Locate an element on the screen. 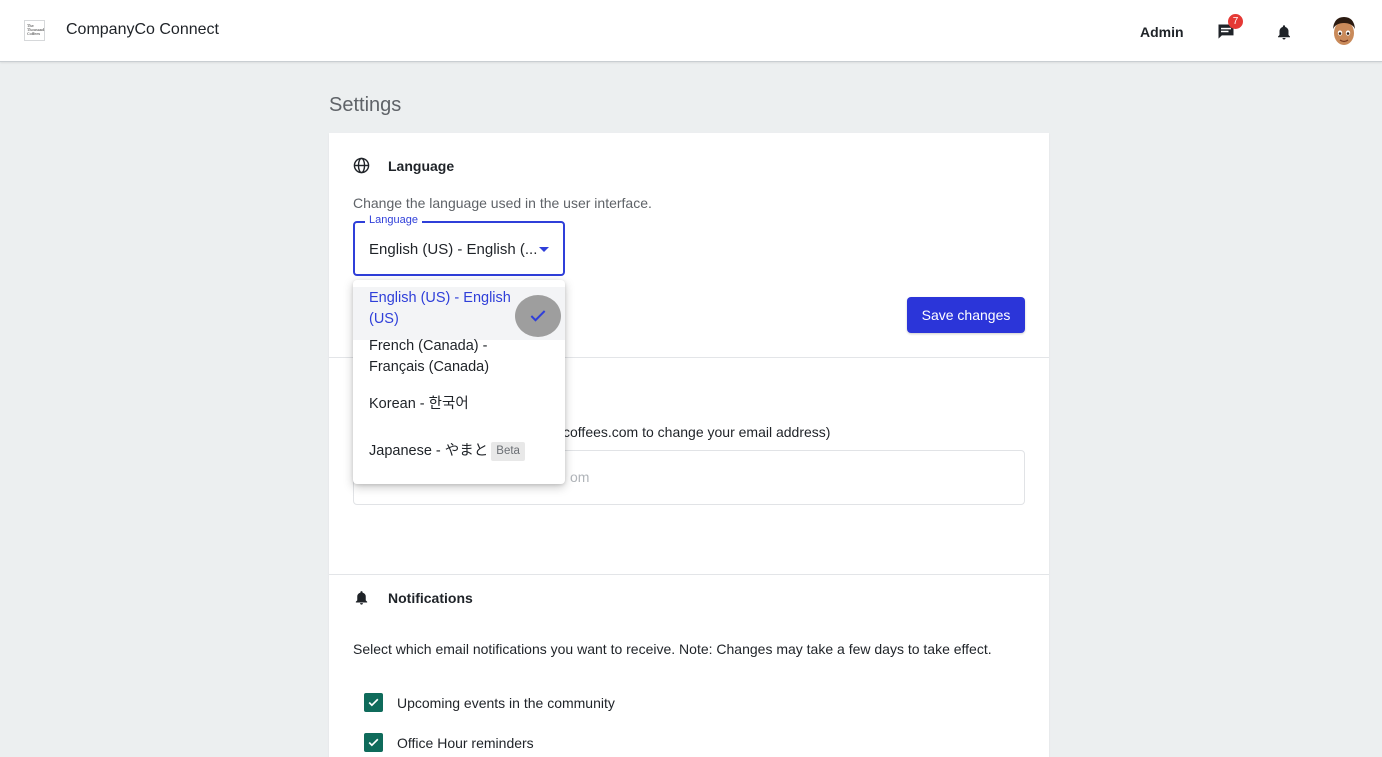 This screenshot has width=1382, height=757. beta-badge: Beta is located at coordinates (508, 451).